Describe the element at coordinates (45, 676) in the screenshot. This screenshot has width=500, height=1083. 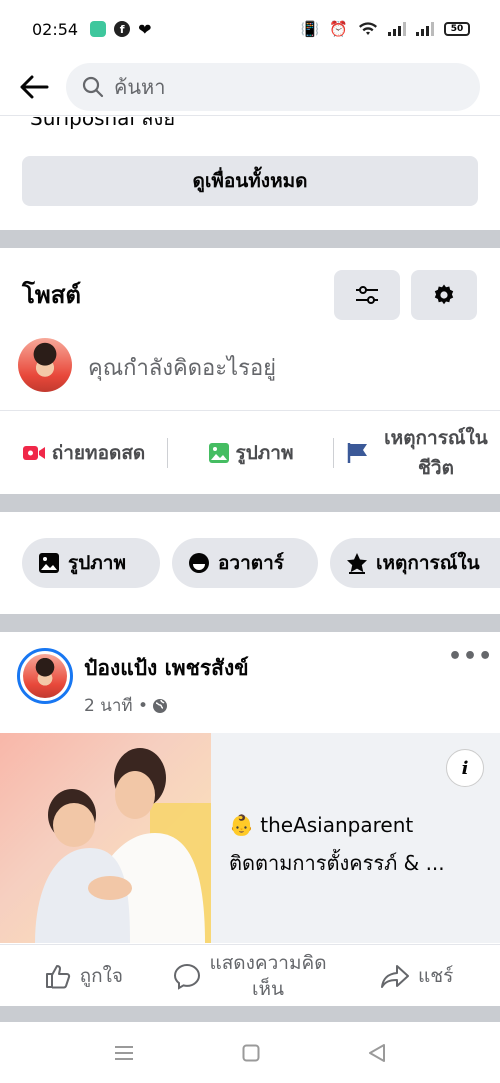
I see `post-author-avatar` at that location.